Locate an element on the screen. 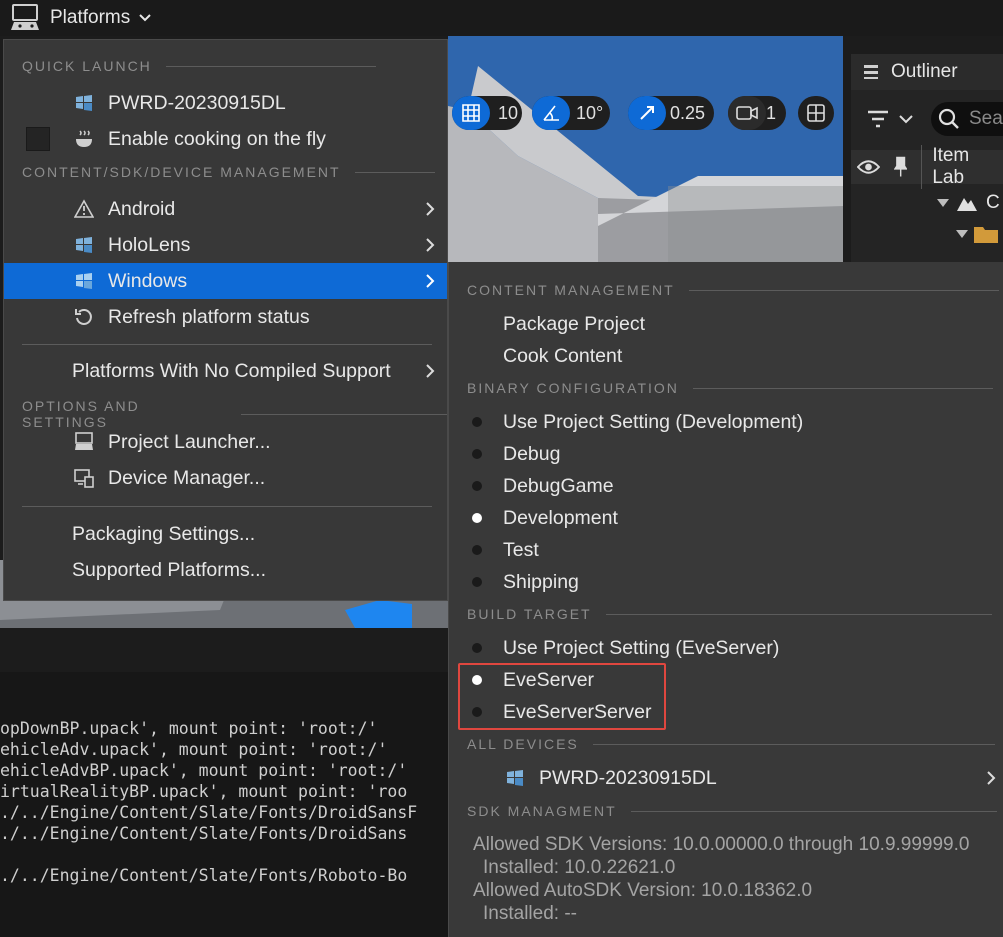 This screenshot has width=1003, height=937. binary-option: Shipping is located at coordinates (725, 582).